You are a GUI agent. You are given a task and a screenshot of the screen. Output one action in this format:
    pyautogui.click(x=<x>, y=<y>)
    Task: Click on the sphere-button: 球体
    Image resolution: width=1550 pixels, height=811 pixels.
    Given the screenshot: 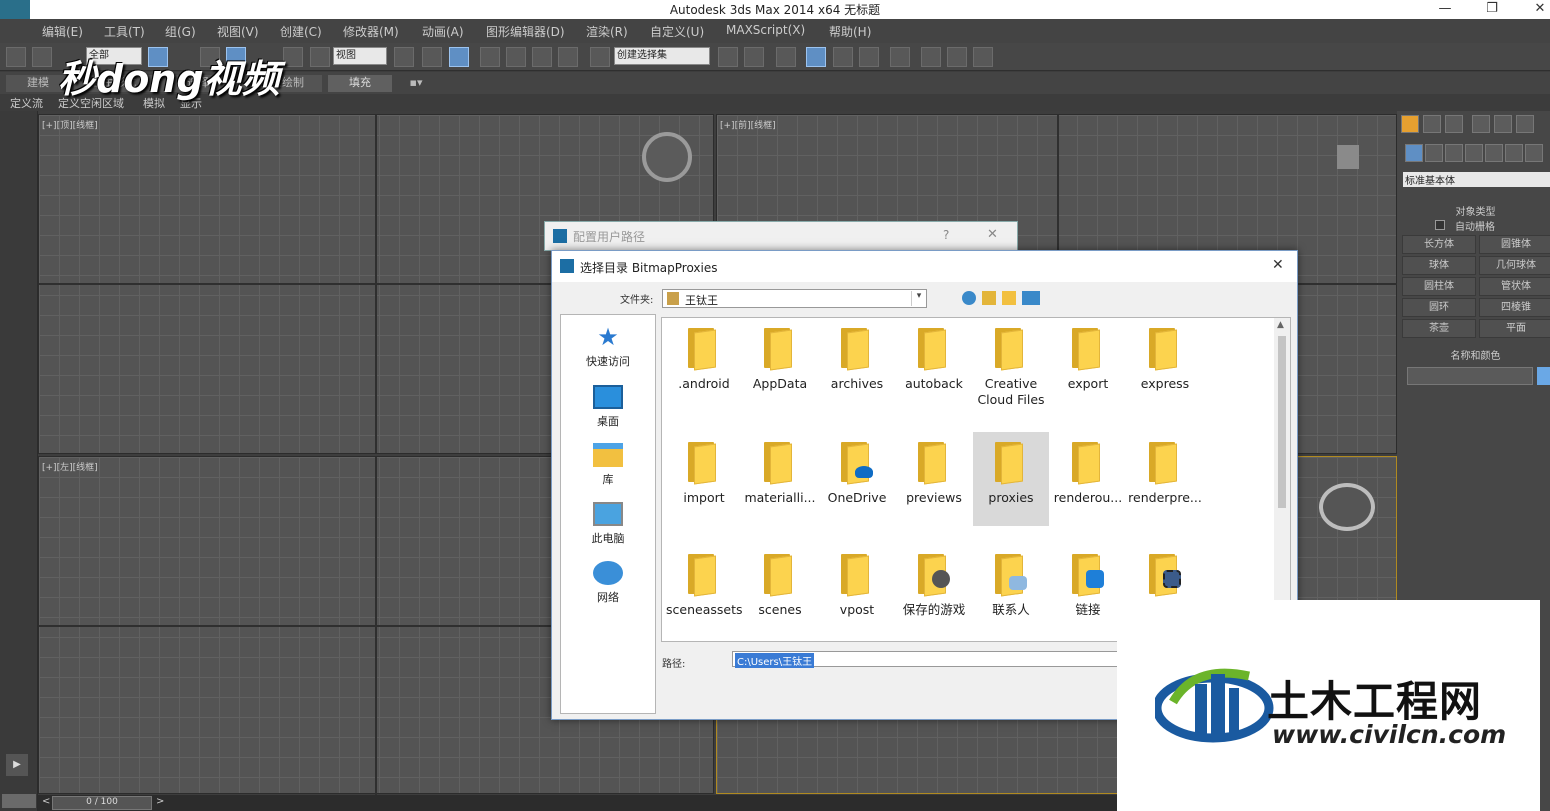 What is the action you would take?
    pyautogui.click(x=1439, y=265)
    